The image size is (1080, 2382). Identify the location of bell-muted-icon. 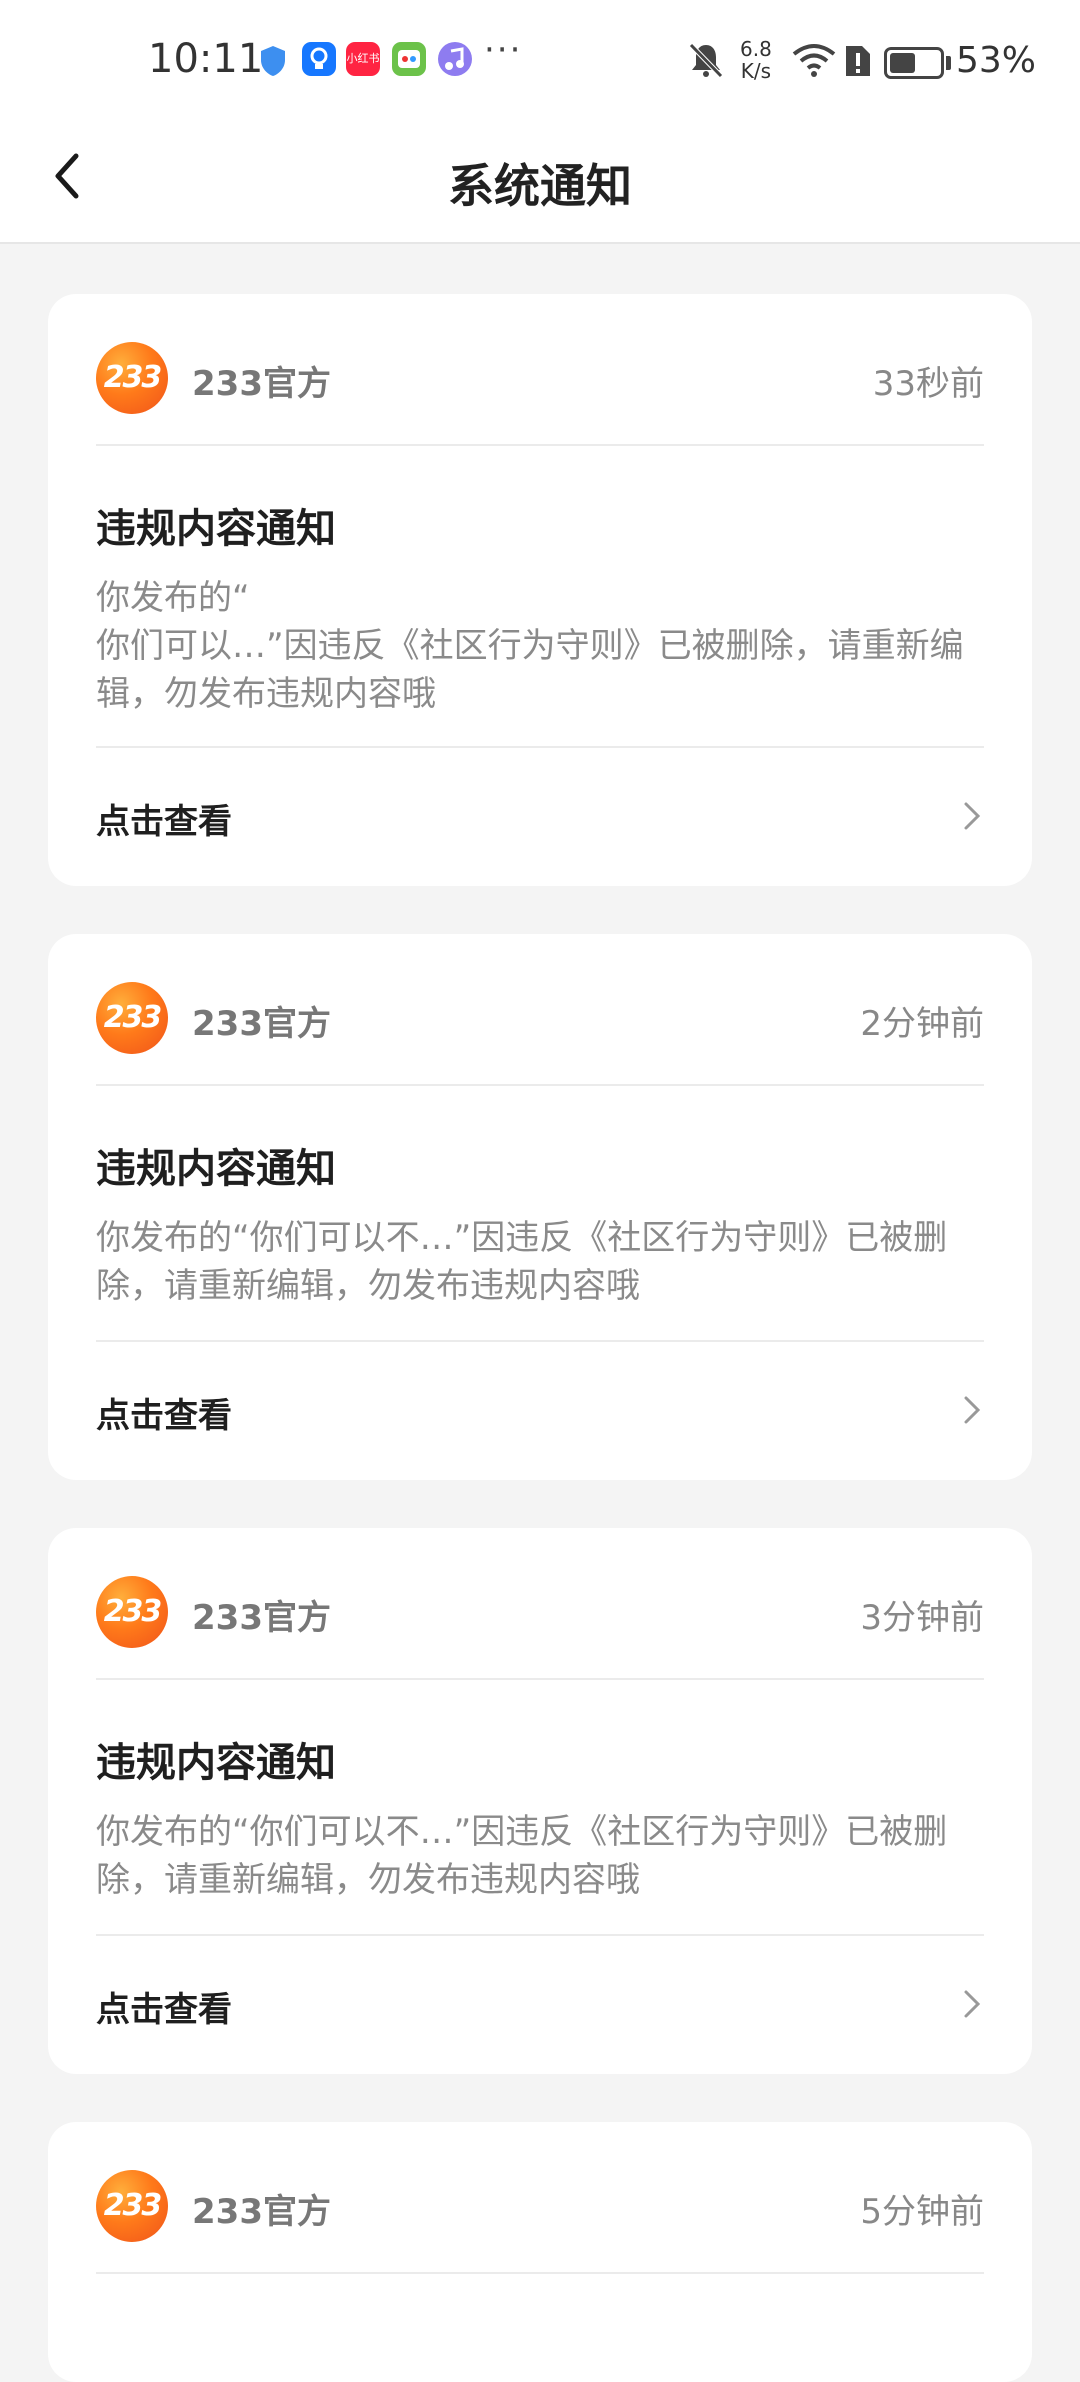
(706, 62).